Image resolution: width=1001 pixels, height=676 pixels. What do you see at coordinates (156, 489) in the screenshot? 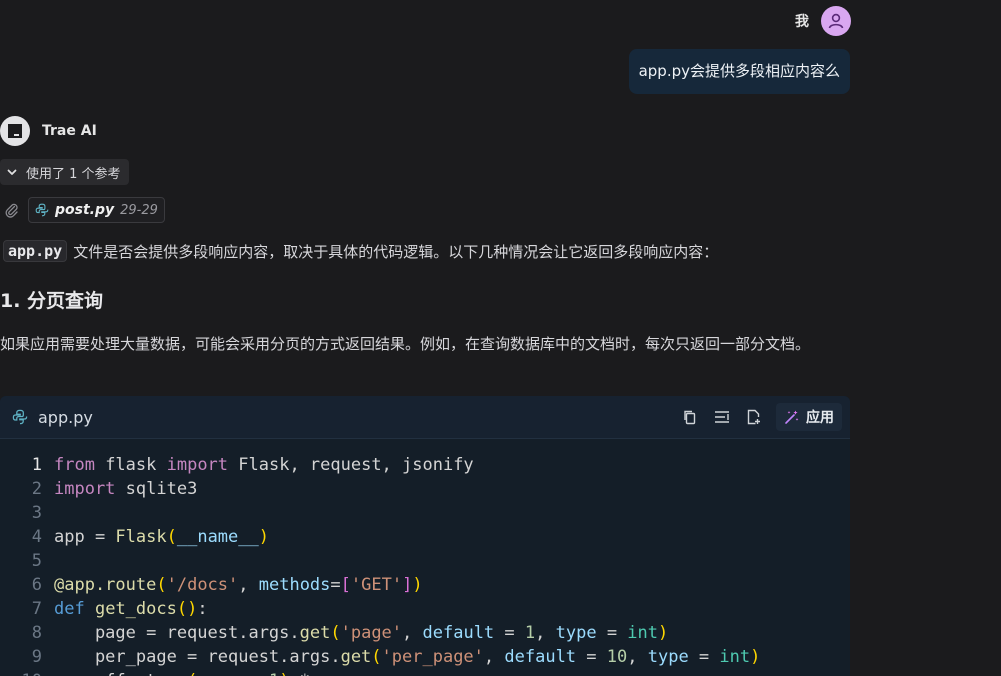
I see `code-token: sqlite3` at bounding box center [156, 489].